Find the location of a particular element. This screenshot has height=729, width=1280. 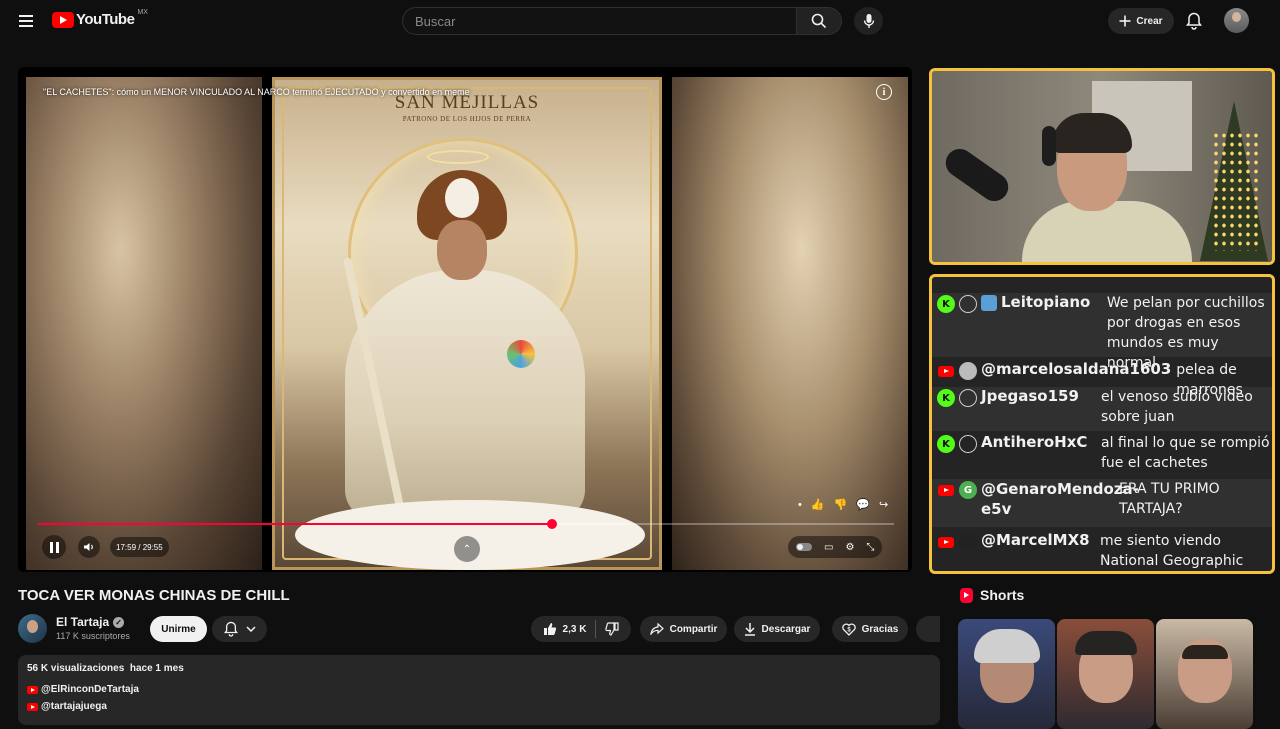

chevron-down-icon is located at coordinates (250, 629).